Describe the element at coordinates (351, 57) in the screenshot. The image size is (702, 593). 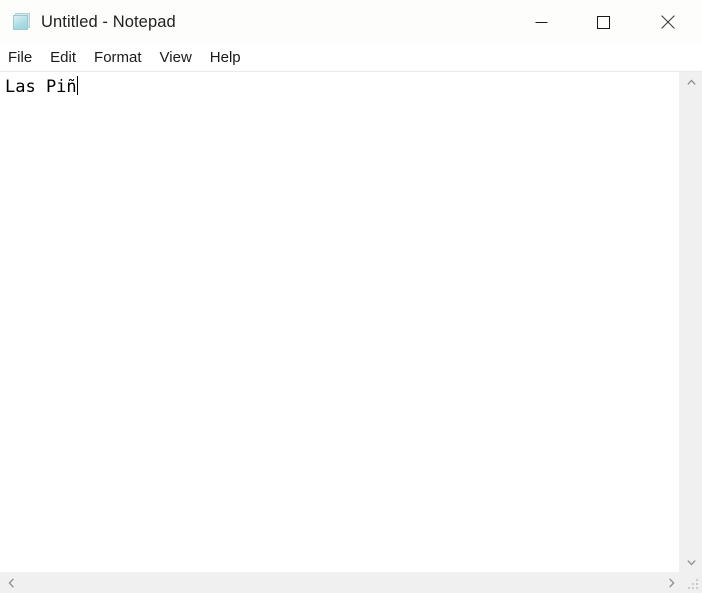
I see `menu-bar: File Edit Format View Help` at that location.